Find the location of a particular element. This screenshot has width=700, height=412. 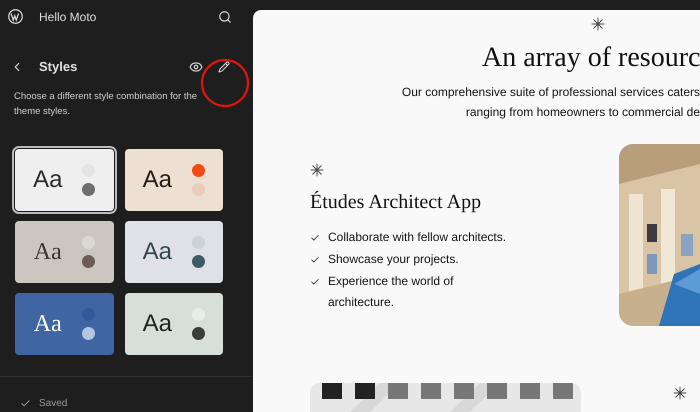

section-heading: An array of resourc is located at coordinates (591, 58).